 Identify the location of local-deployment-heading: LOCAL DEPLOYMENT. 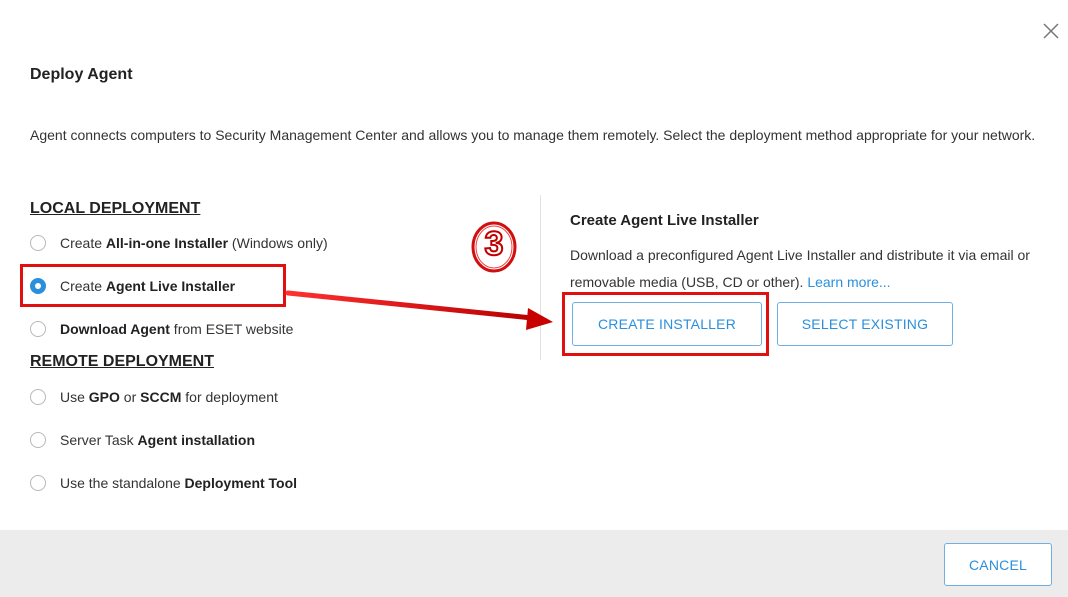
(115, 208).